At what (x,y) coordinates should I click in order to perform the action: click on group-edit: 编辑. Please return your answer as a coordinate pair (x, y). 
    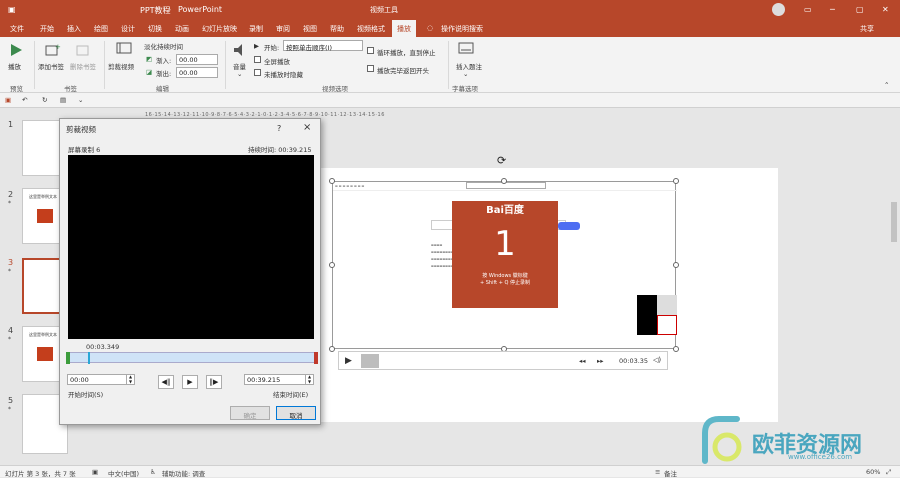
    Looking at the image, I should click on (162, 89).